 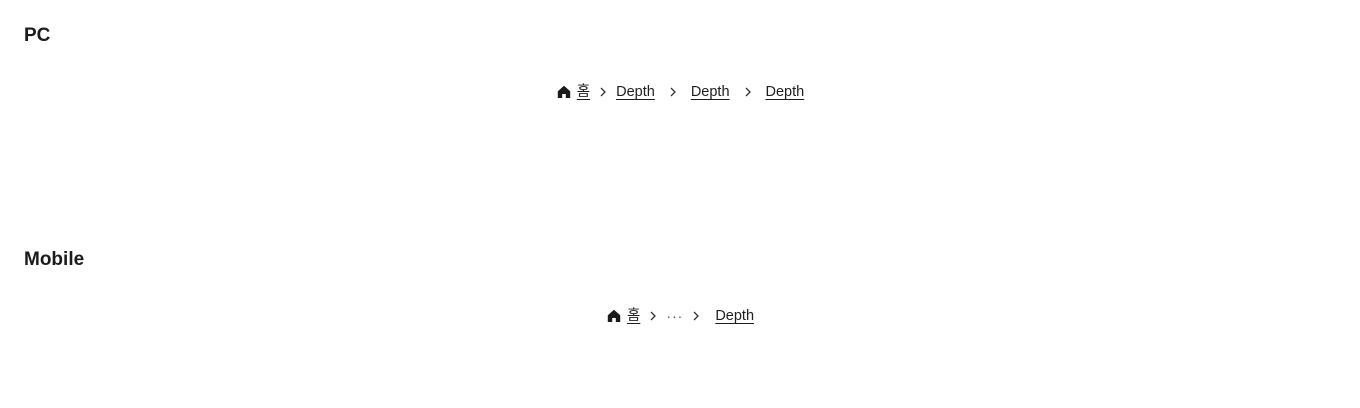 I want to click on section-title-mobile: Mobile, so click(x=54, y=259).